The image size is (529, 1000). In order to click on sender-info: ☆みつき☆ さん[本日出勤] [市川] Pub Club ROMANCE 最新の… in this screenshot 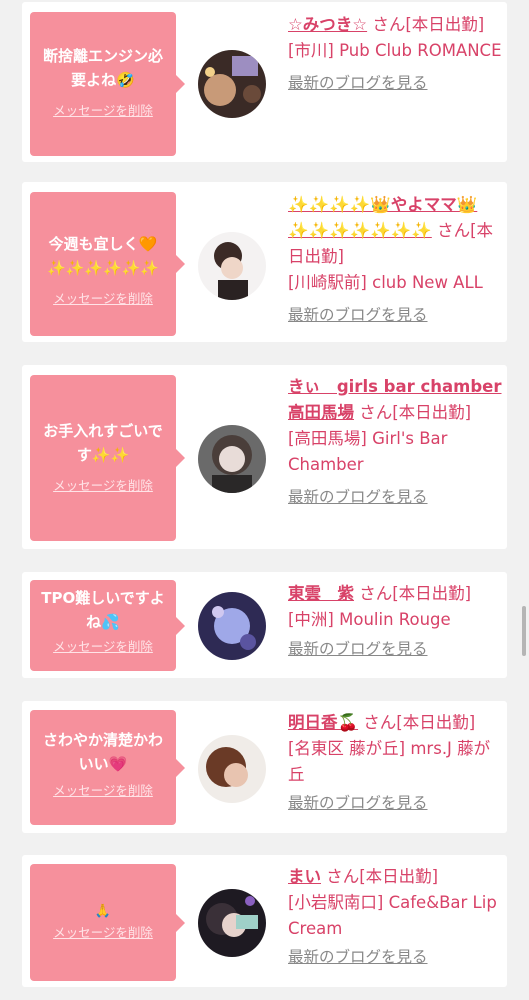, I will do `click(395, 54)`.